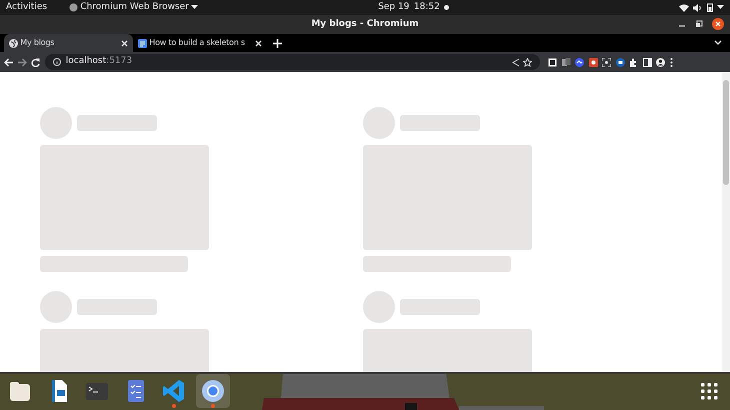 This screenshot has width=730, height=410. I want to click on screenshot-icon, so click(552, 62).